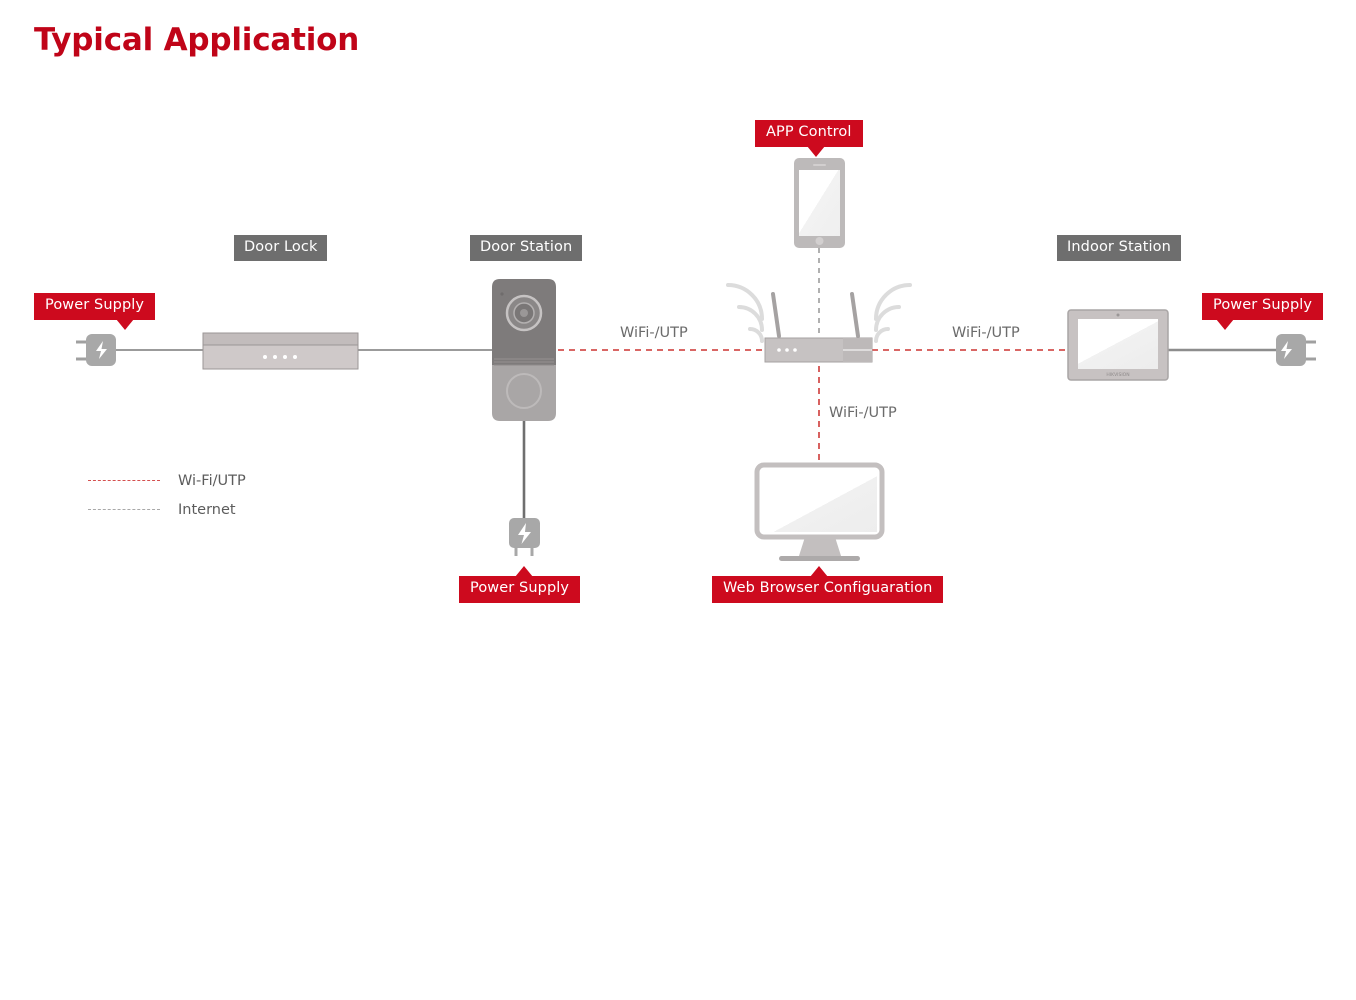  What do you see at coordinates (520, 588) in the screenshot?
I see `callout-power-supply-door-station-text: Power Supply` at bounding box center [520, 588].